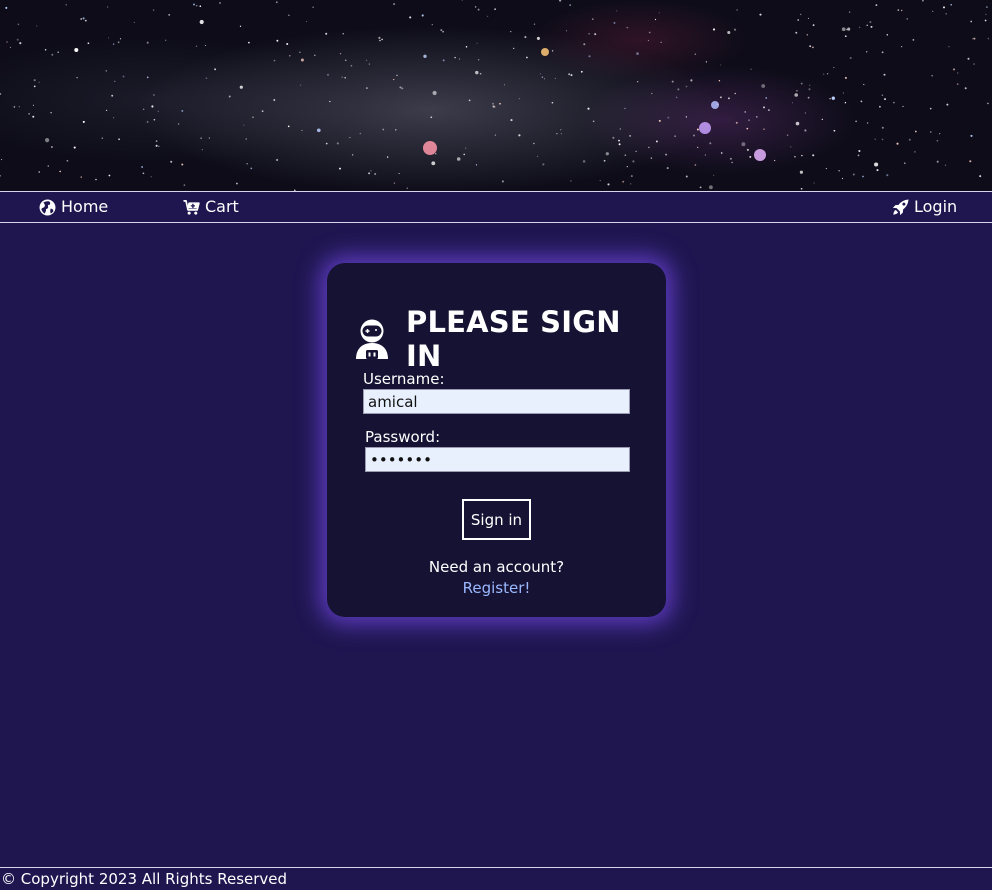  I want to click on nav-home-label: Home, so click(85, 206).